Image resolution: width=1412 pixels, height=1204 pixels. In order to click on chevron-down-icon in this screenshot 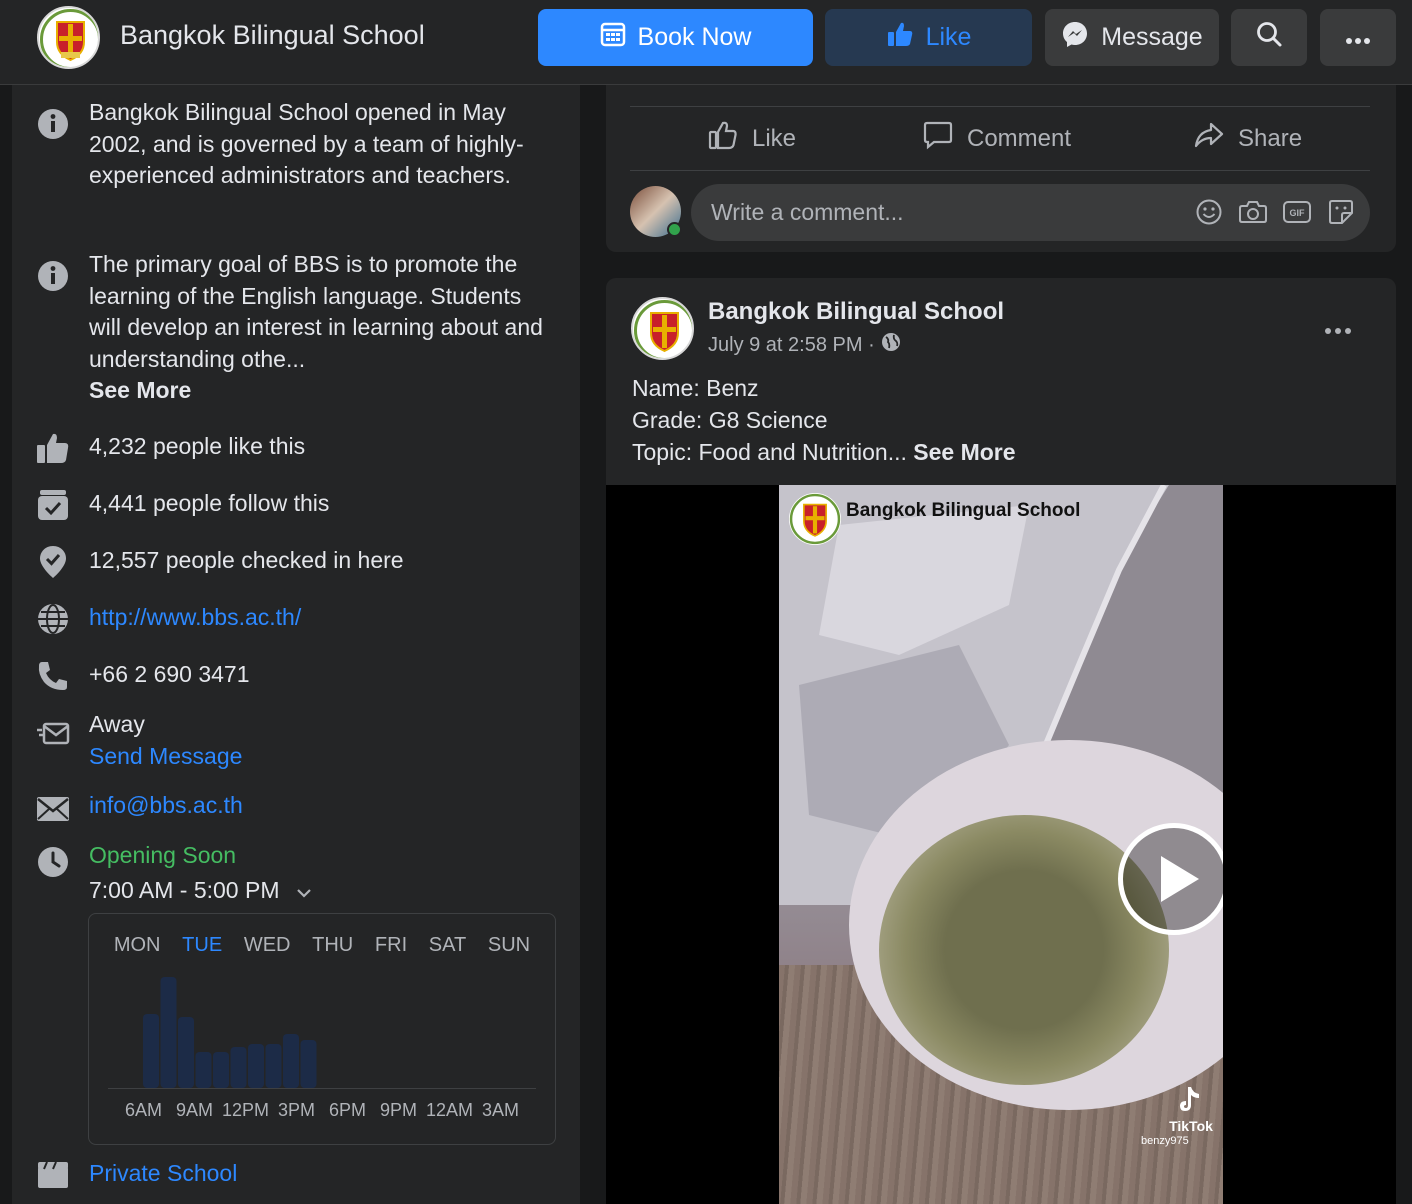, I will do `click(304, 891)`.